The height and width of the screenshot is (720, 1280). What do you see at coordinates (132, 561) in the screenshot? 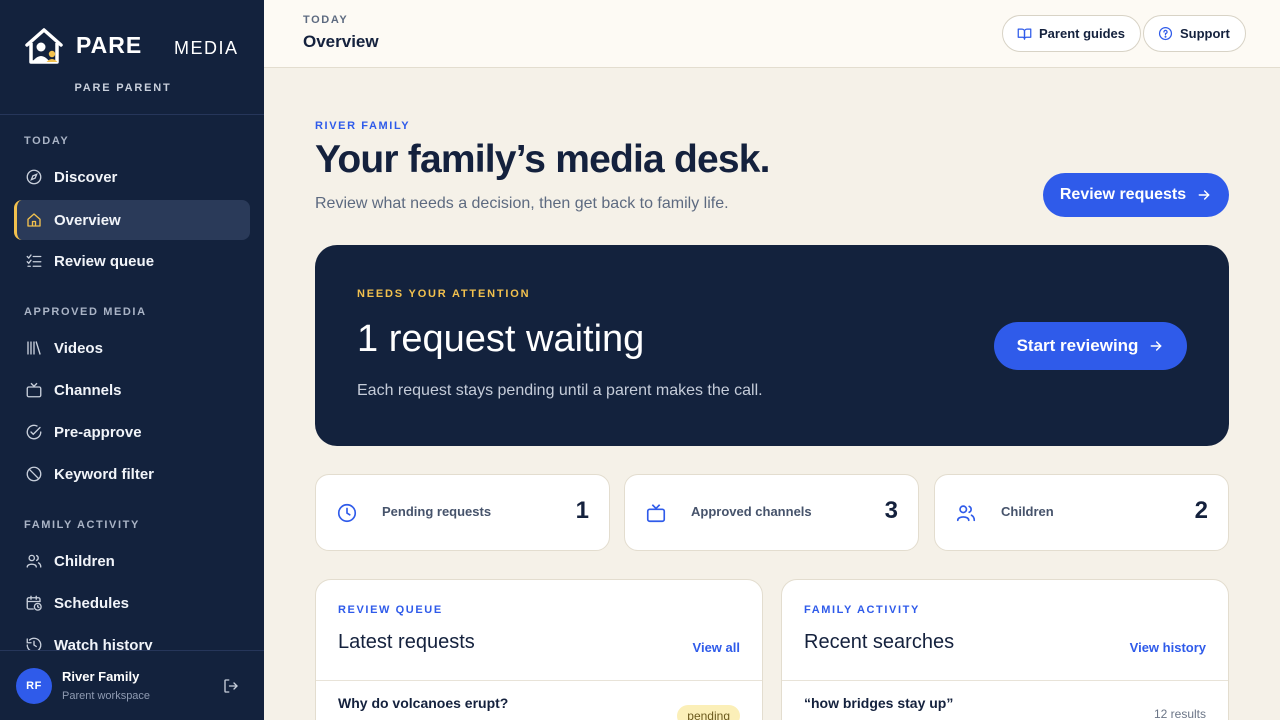
I see `sidebar-item-children: Children` at bounding box center [132, 561].